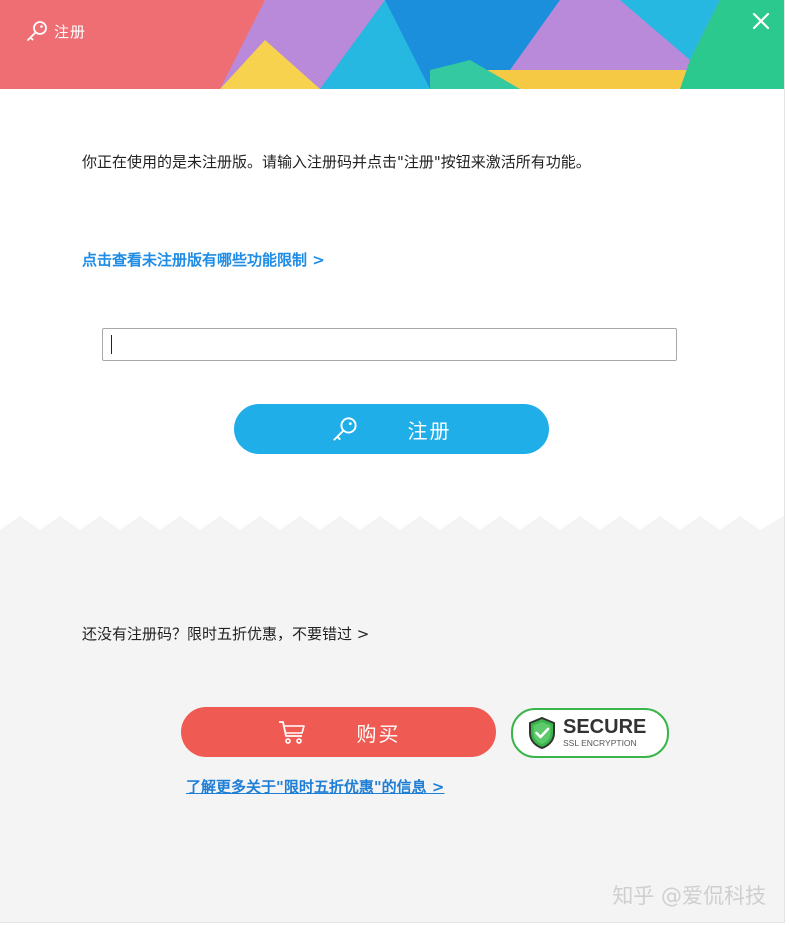 This screenshot has width=789, height=925. What do you see at coordinates (542, 733) in the screenshot?
I see `shield-check-icon` at bounding box center [542, 733].